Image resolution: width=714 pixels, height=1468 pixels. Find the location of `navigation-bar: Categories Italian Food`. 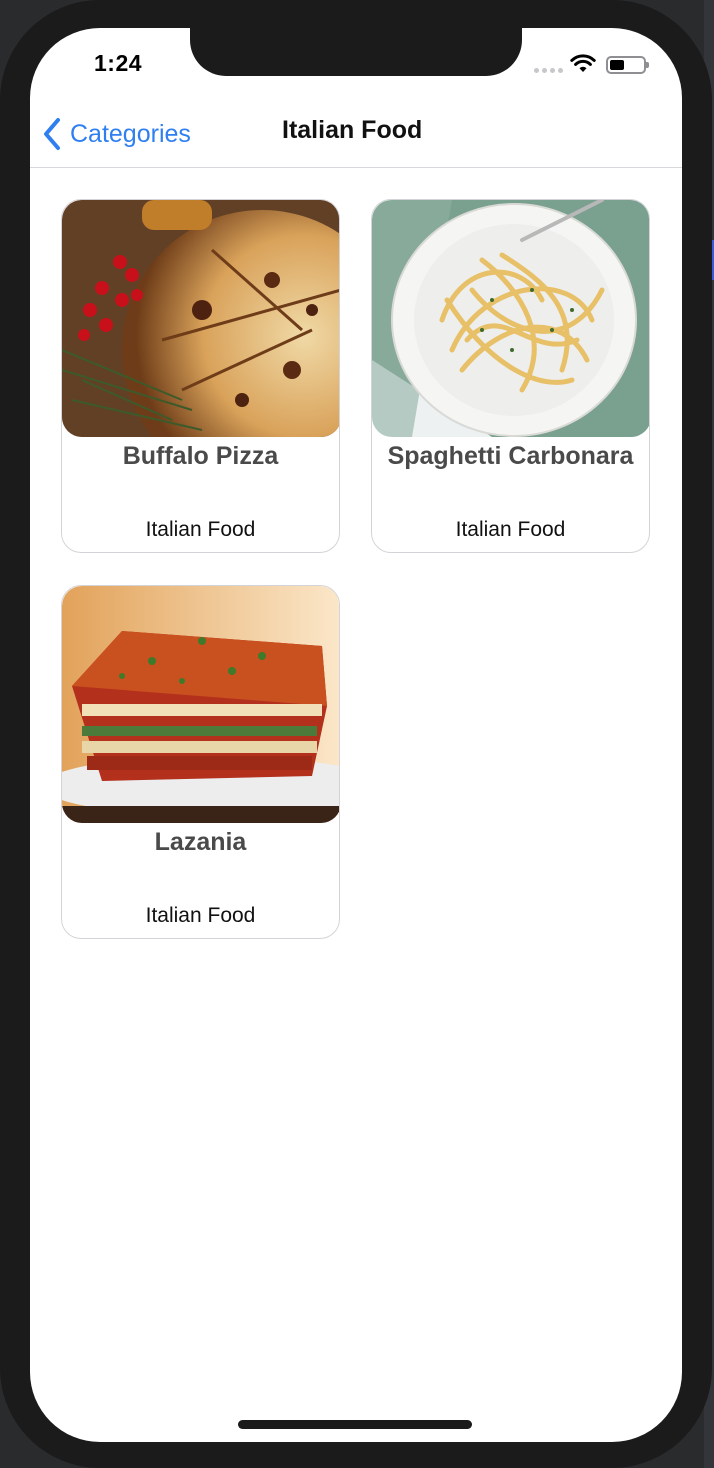

navigation-bar: Categories Italian Food is located at coordinates (356, 133).